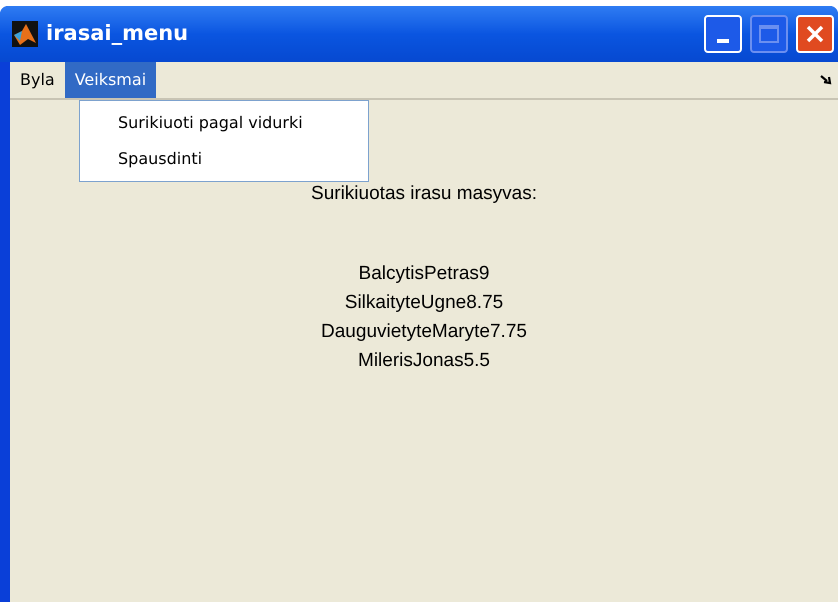  I want to click on record-text: MilerisJonas5.5, so click(424, 360).